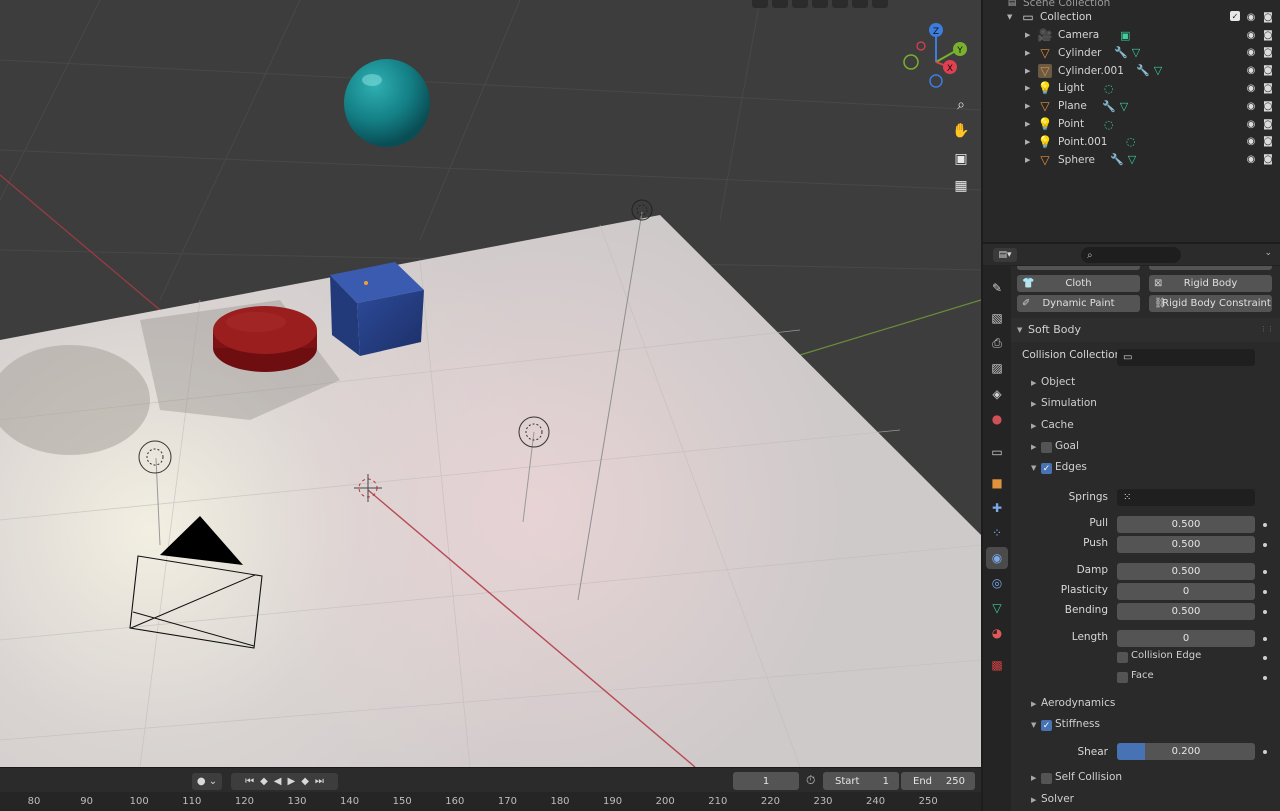 The image size is (1280, 811). Describe the element at coordinates (820, 4) in the screenshot. I see `viewport-header-tools` at that location.